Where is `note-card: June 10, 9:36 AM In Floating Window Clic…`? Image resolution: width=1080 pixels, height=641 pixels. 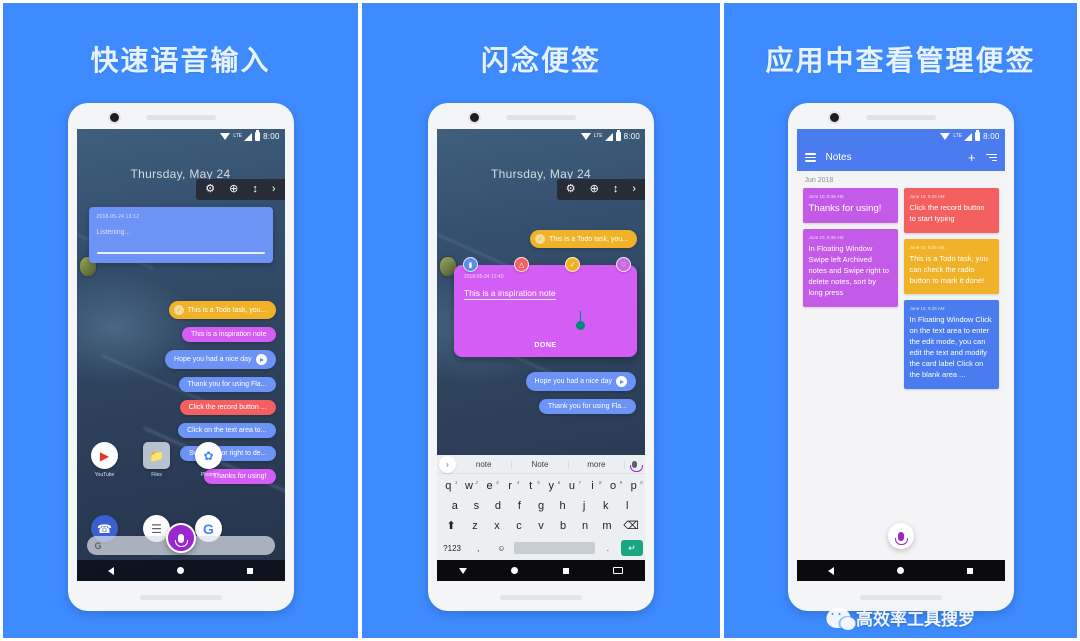 note-card: June 10, 9:36 AM In Floating Window Clic… is located at coordinates (951, 344).